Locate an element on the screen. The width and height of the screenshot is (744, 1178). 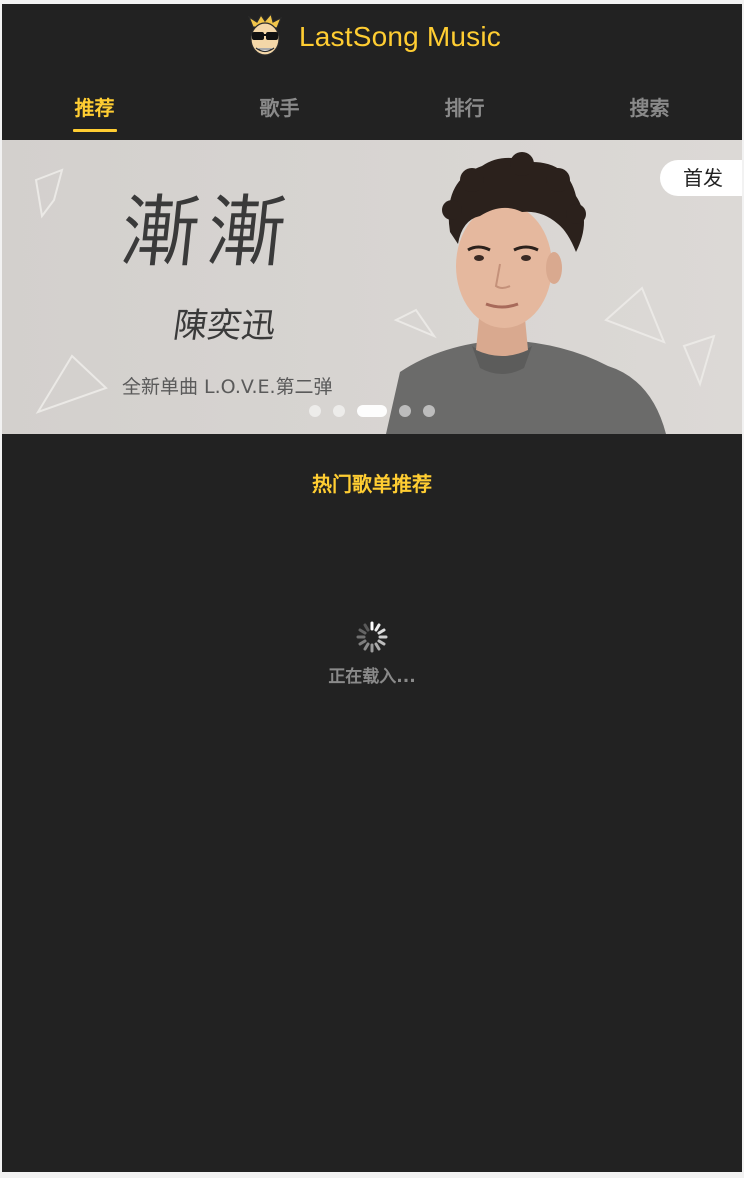
tab-label: 搜索 is located at coordinates (649, 108).